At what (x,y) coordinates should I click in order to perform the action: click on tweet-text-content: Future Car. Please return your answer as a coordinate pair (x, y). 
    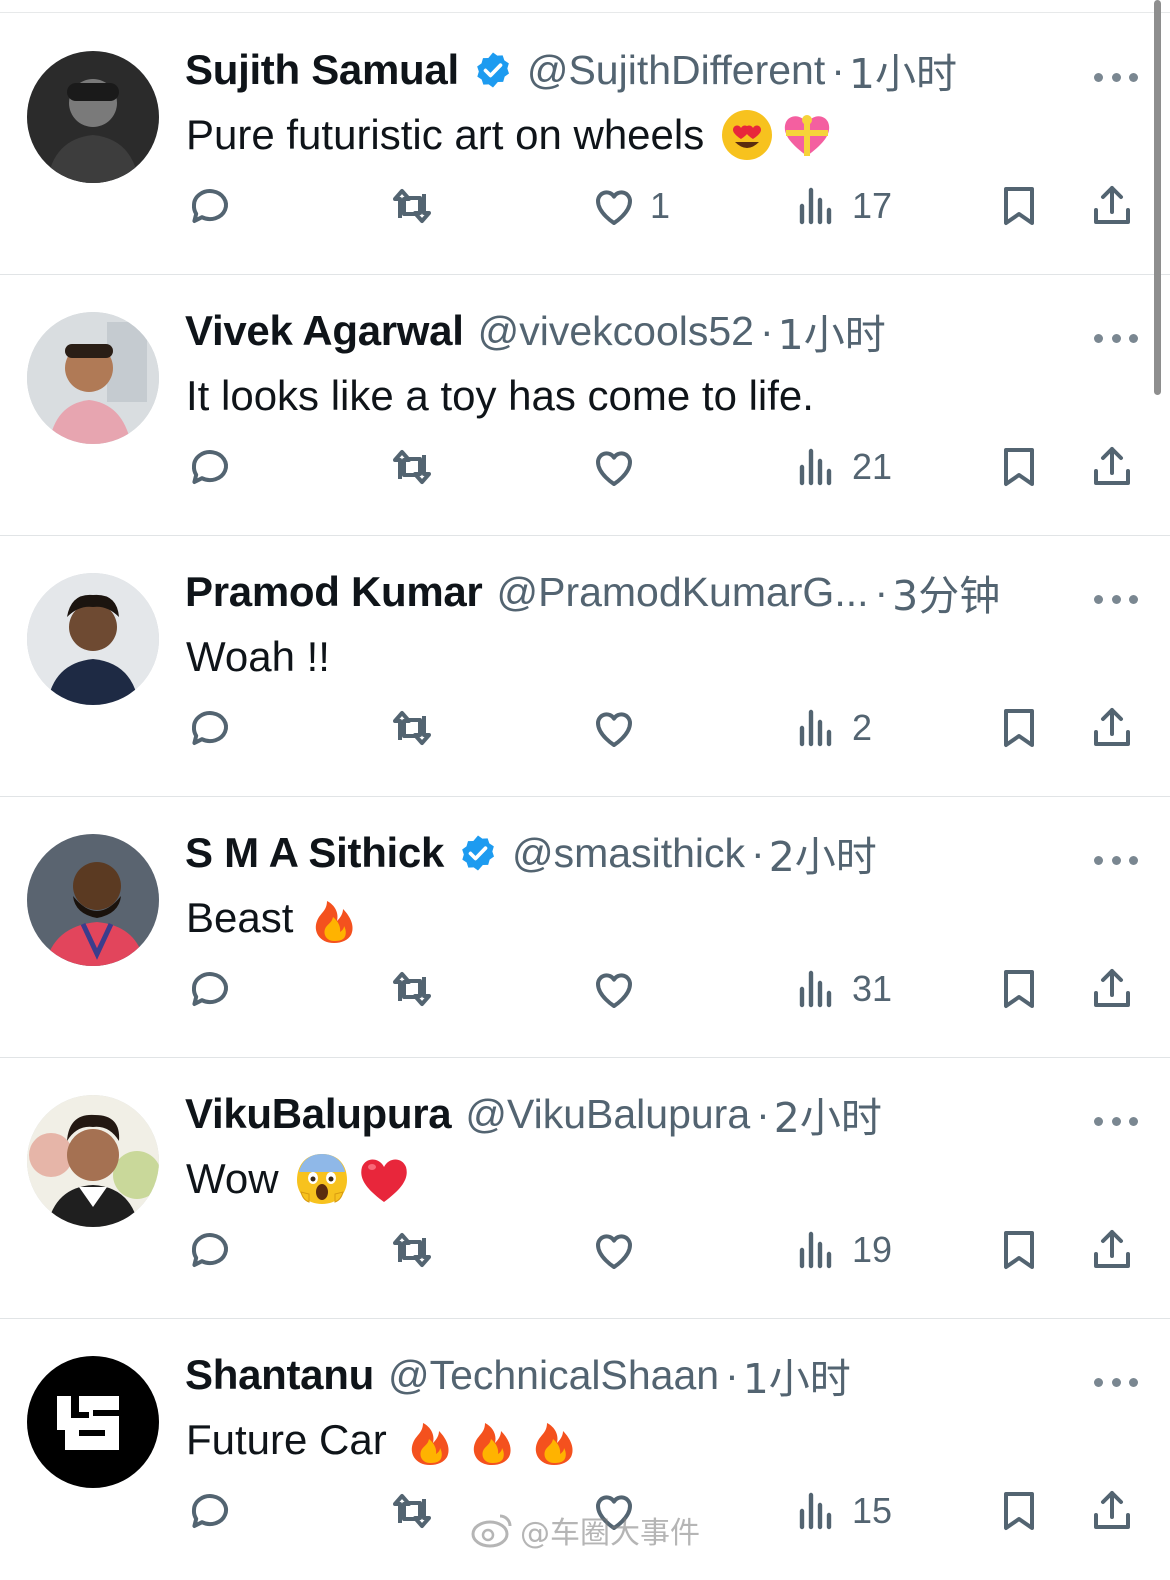
    Looking at the image, I should click on (286, 1439).